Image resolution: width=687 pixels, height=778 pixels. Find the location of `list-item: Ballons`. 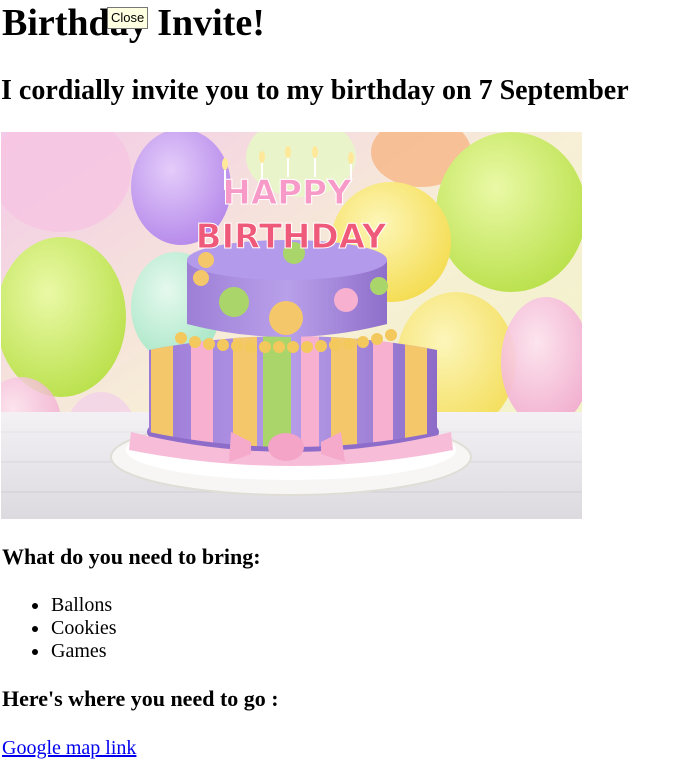

list-item: Ballons is located at coordinates (83, 605).